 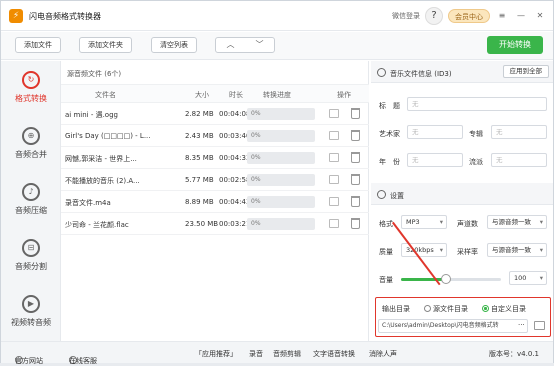 I want to click on sidebar-item-merge: ⊕ 音频合并, so click(x=31, y=145).